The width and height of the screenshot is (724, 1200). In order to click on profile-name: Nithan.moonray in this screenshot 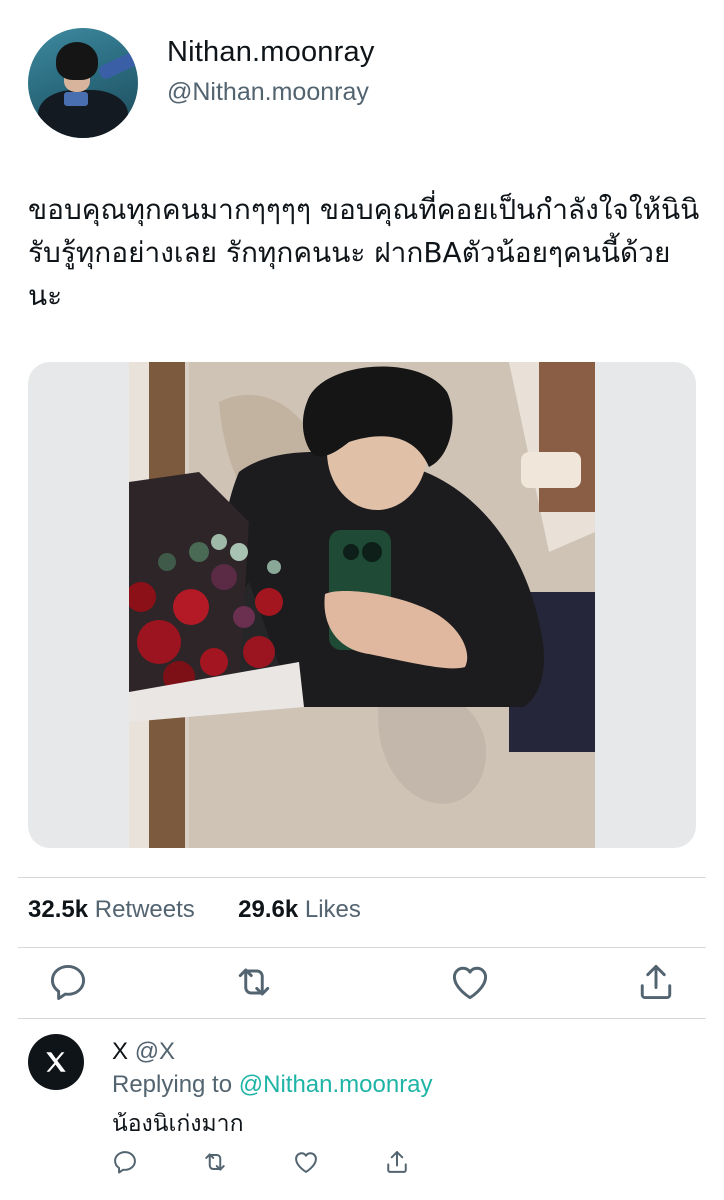, I will do `click(271, 52)`.